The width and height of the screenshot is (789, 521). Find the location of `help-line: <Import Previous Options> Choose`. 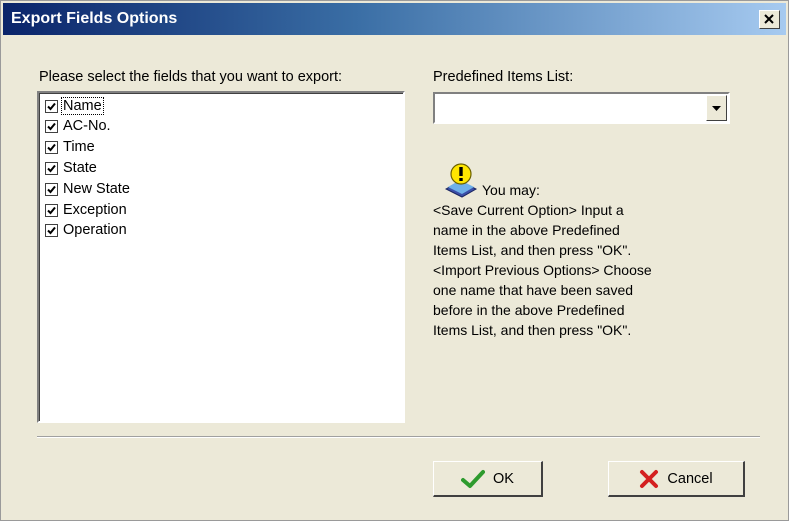

help-line: <Import Previous Options> Choose is located at coordinates (542, 270).